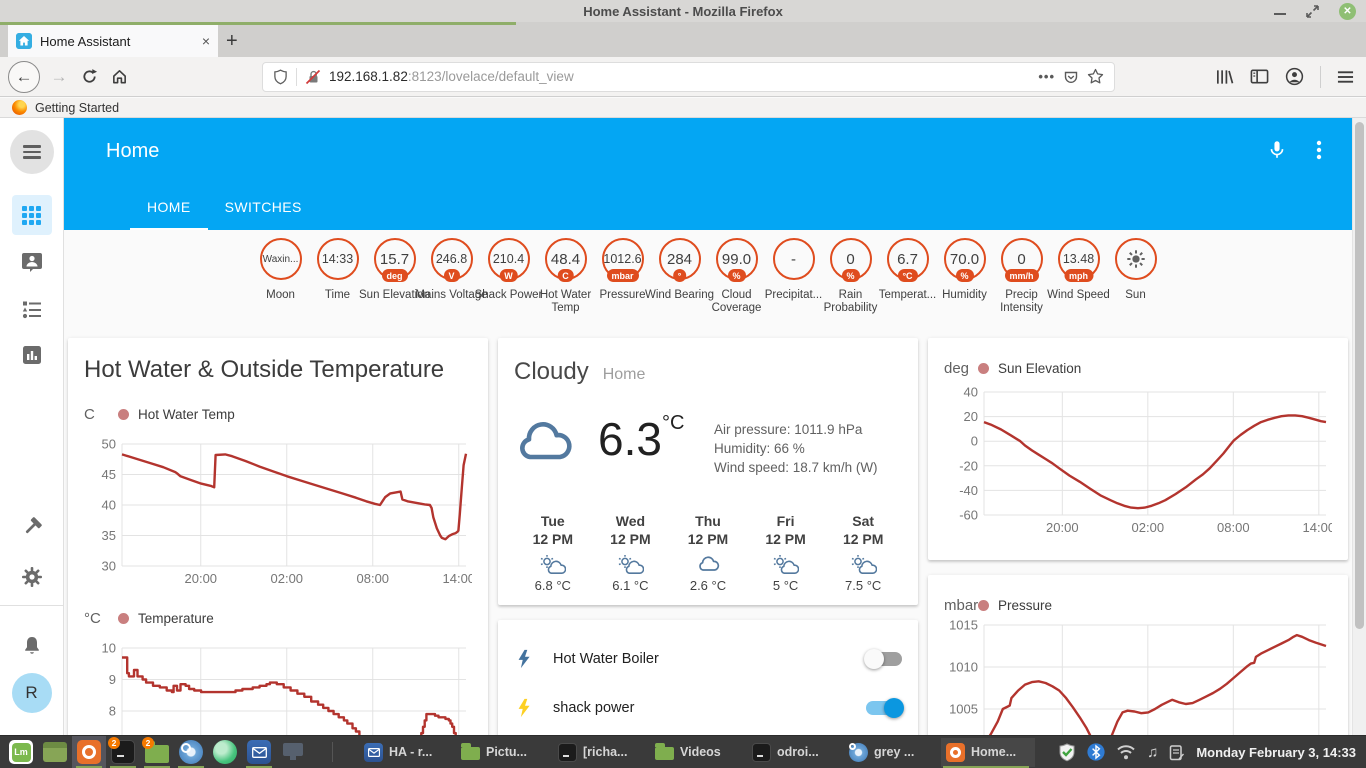  I want to click on weather-location: Home, so click(624, 374).